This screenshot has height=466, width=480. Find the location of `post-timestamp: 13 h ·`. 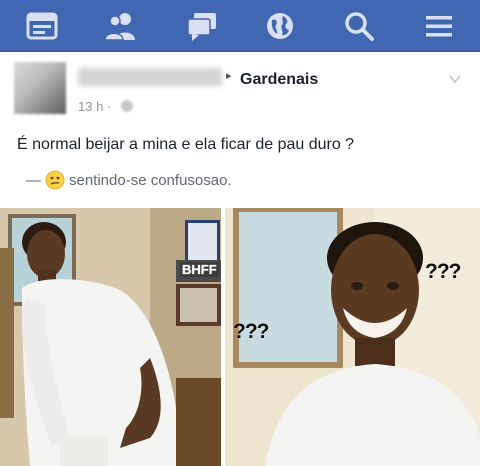

post-timestamp: 13 h · is located at coordinates (94, 106).